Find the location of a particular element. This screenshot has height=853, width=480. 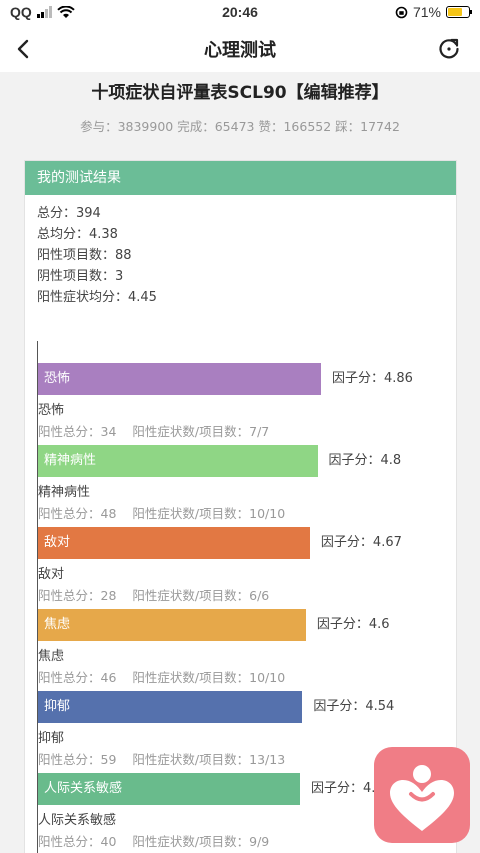

factor-score: 因子分：4.86 is located at coordinates (372, 378).